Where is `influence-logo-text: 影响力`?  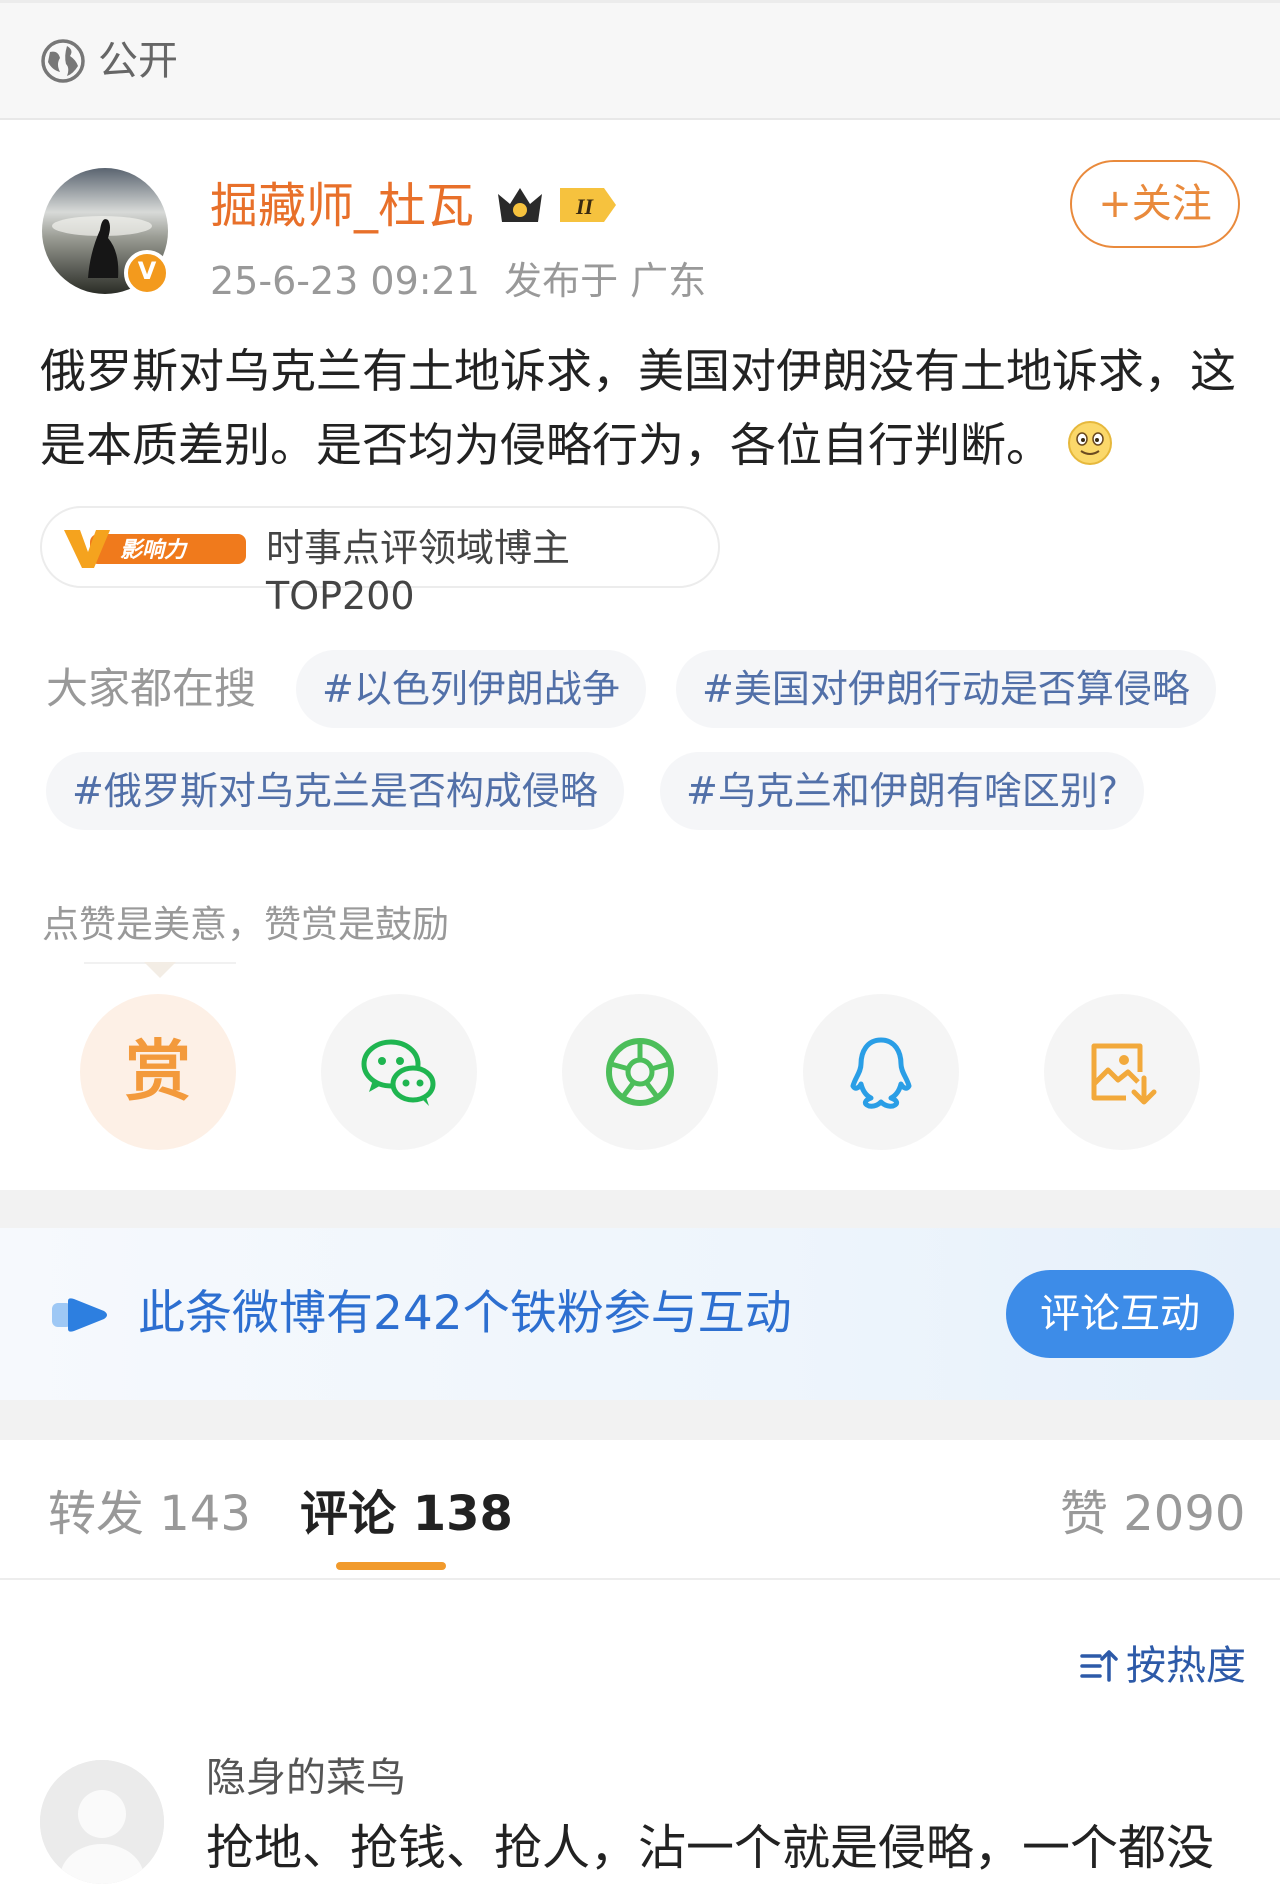
influence-logo-text: 影响力 is located at coordinates (154, 550).